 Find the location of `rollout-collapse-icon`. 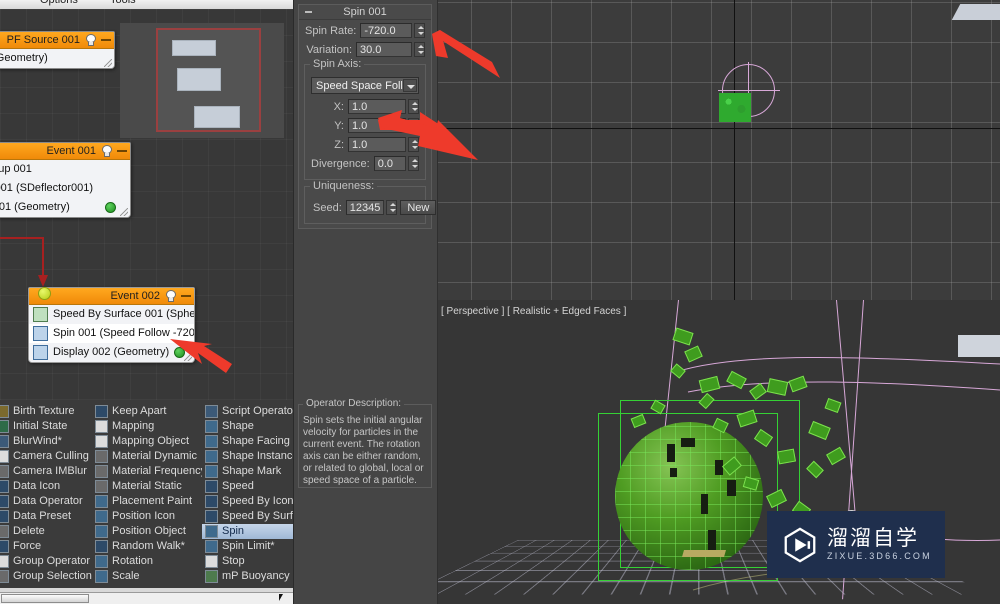

rollout-collapse-icon is located at coordinates (308, 12).